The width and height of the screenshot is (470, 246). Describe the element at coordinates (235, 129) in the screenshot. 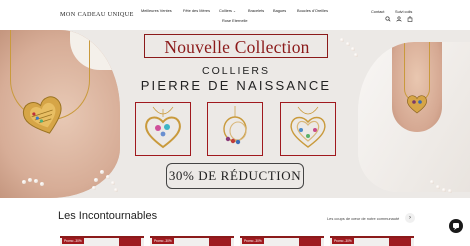

I see `product-frame-rings` at that location.